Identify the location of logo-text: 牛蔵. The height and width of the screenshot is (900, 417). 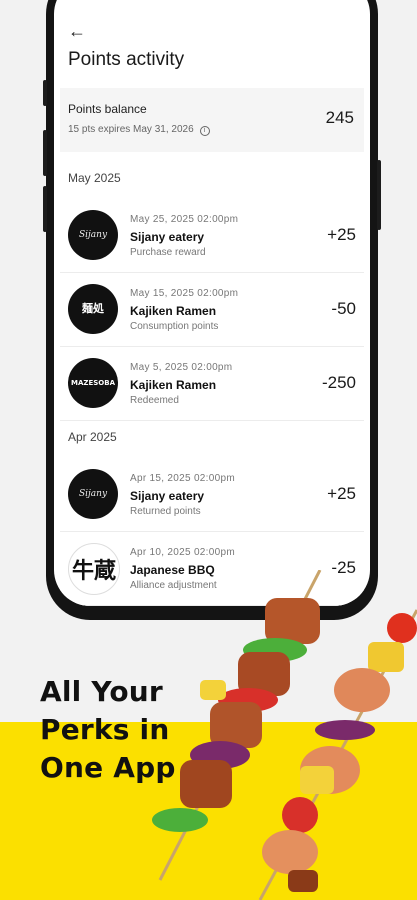
(93, 571).